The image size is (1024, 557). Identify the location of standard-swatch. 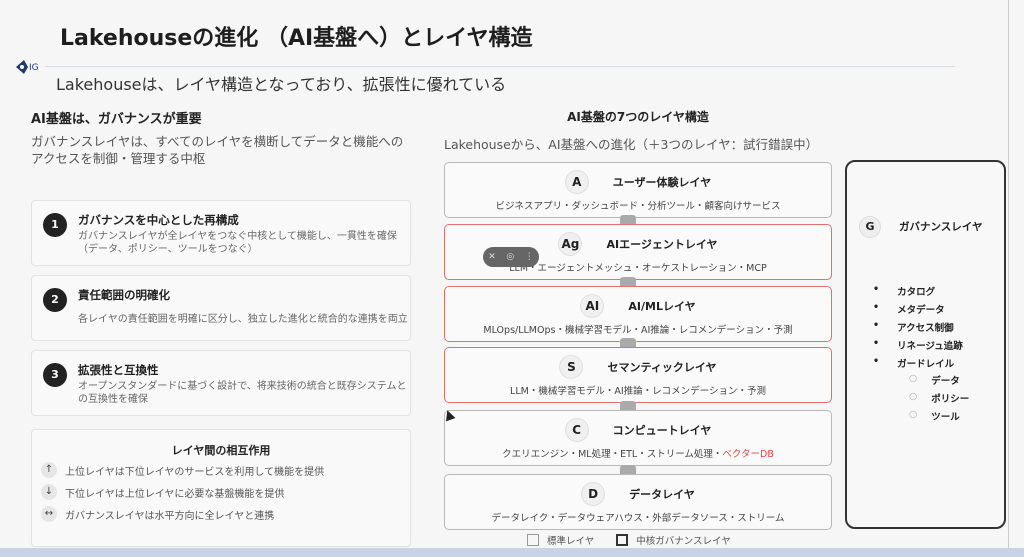
(533, 540).